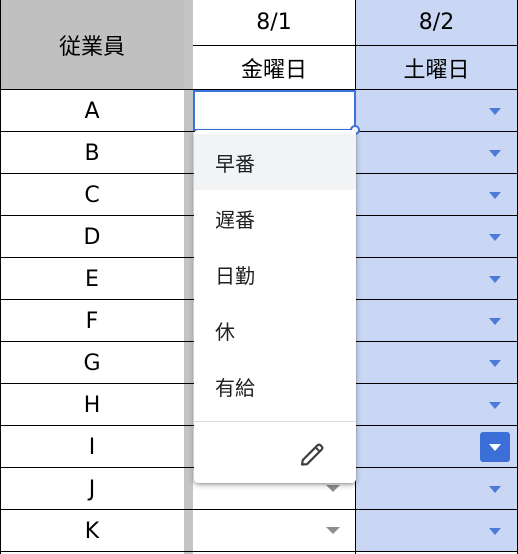 This screenshot has height=554, width=518. I want to click on pencil-icon, so click(312, 454).